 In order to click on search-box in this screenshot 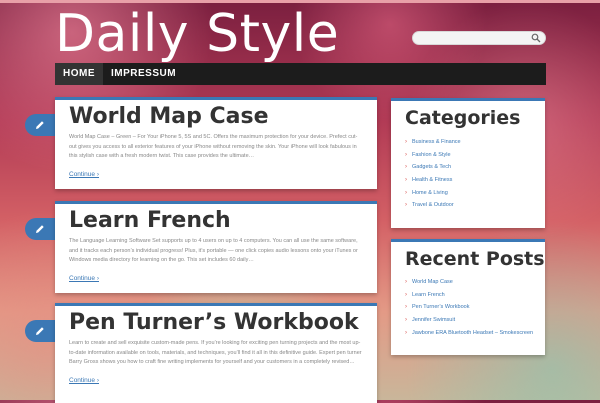, I will do `click(479, 39)`.